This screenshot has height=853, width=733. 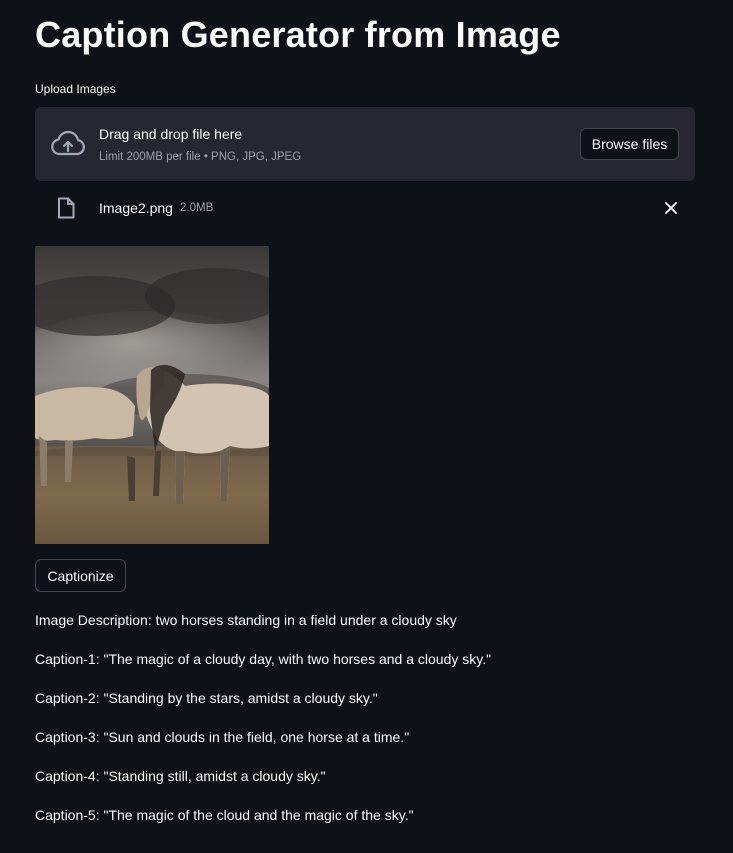 What do you see at coordinates (629, 144) in the screenshot?
I see `browse-files-button: Browse files` at bounding box center [629, 144].